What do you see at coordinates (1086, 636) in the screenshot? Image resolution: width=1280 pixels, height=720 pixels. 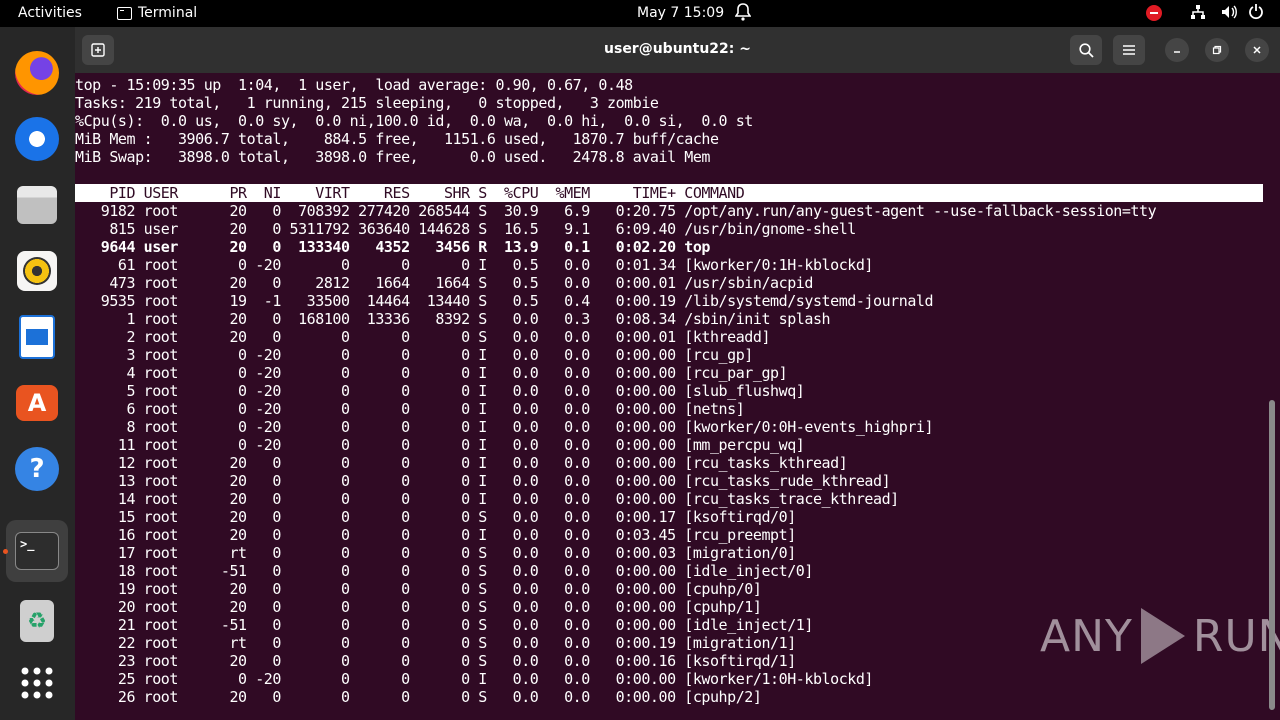 I see `watermark-left-text: ANY` at bounding box center [1086, 636].